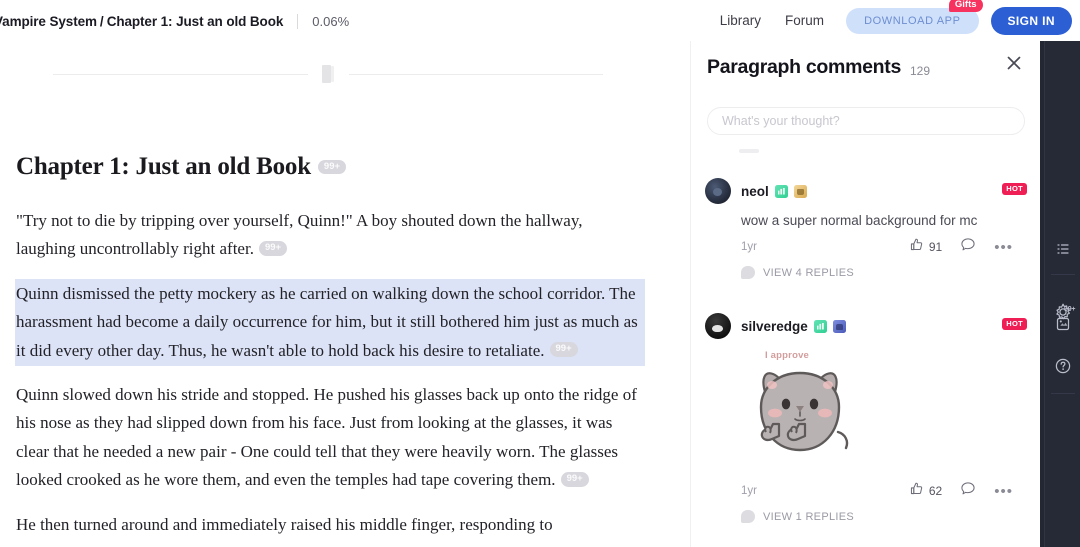 The height and width of the screenshot is (547, 1080). What do you see at coordinates (163, 166) in the screenshot?
I see `page-title: Chapter 1: Just an old Book` at bounding box center [163, 166].